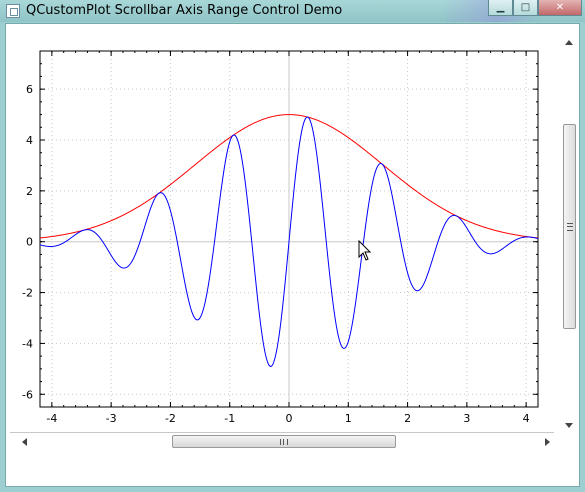 Image resolution: width=585 pixels, height=492 pixels. Describe the element at coordinates (29, 89) in the screenshot. I see `y-tick-label: 6` at that location.